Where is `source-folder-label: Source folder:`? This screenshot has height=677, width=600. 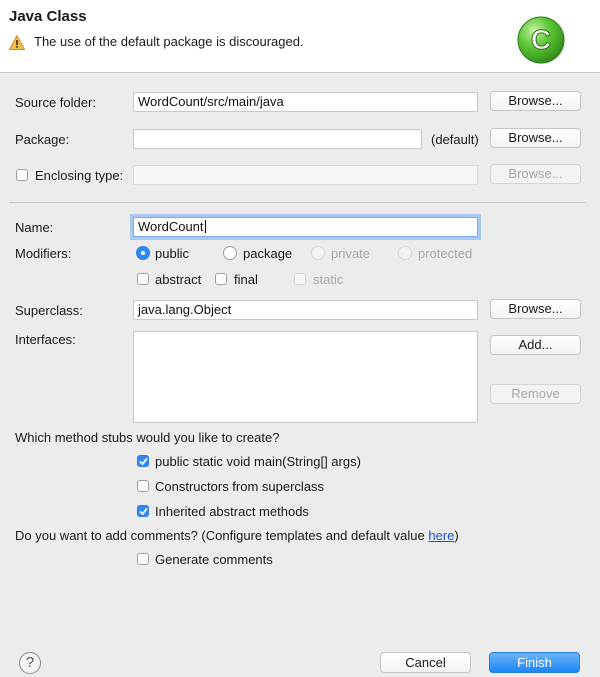 source-folder-label: Source folder: is located at coordinates (55, 102).